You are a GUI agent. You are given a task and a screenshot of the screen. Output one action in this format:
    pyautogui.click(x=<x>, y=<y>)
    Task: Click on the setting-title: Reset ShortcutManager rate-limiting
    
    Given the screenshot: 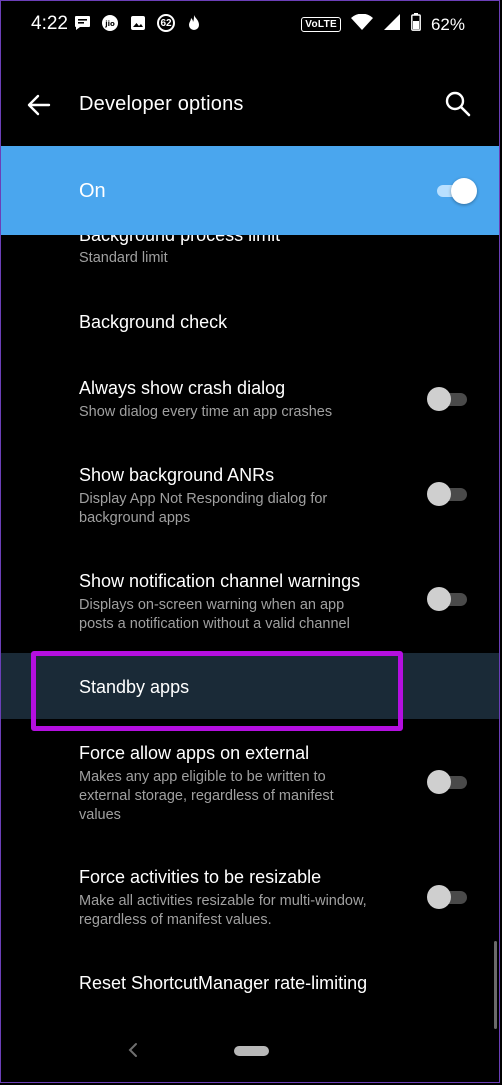 What is the action you would take?
    pyautogui.click(x=223, y=983)
    